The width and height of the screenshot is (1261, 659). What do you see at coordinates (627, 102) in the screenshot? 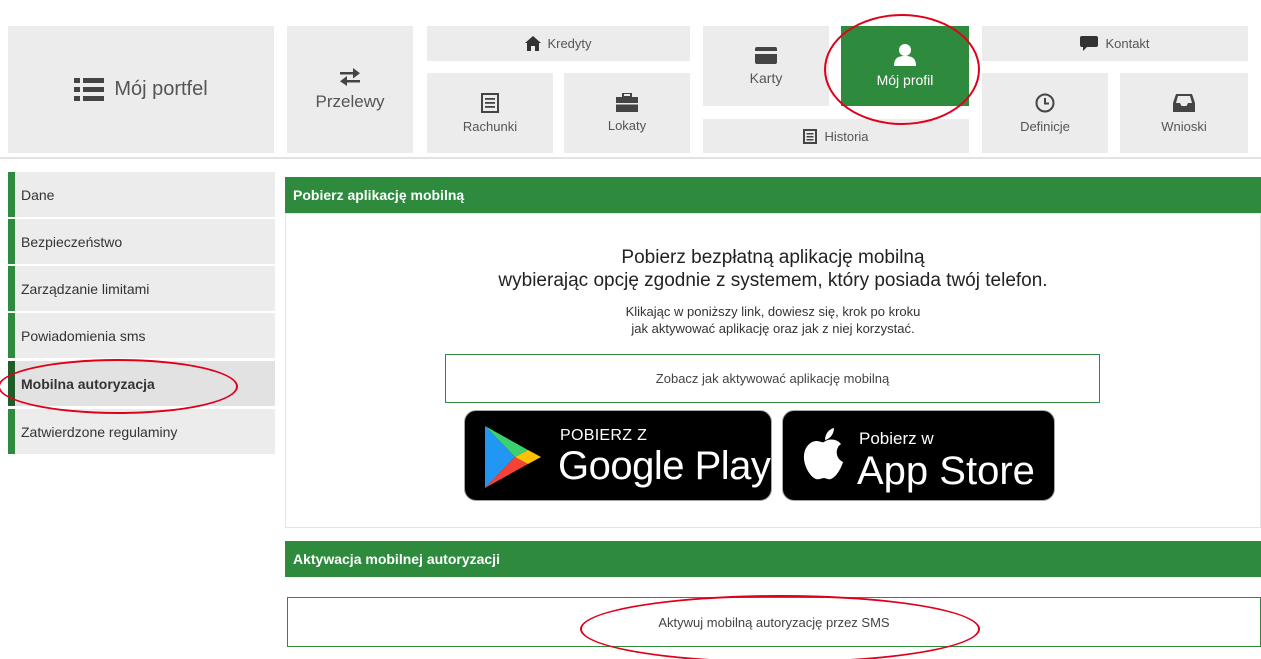
I see `briefcase-icon` at bounding box center [627, 102].